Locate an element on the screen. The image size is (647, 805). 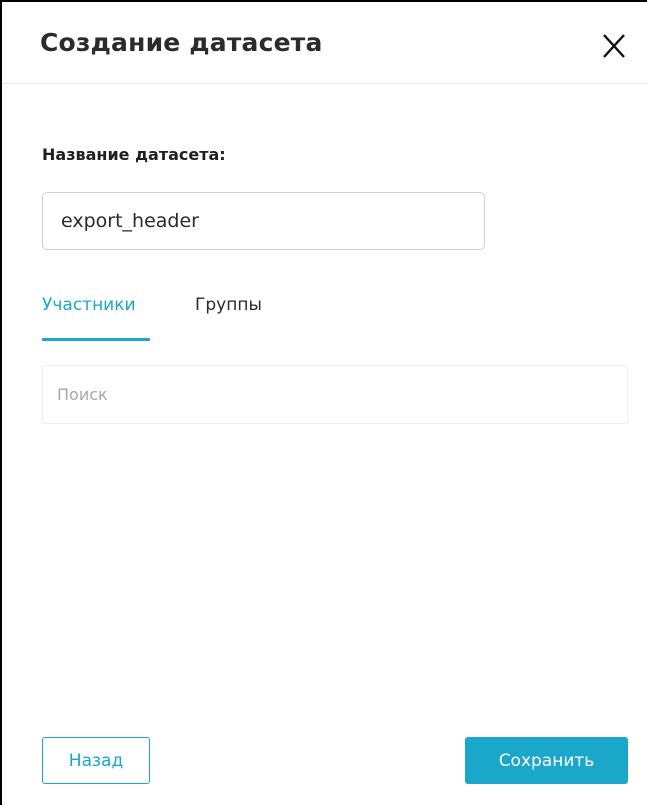
tab-groups: Группы is located at coordinates (240, 318).